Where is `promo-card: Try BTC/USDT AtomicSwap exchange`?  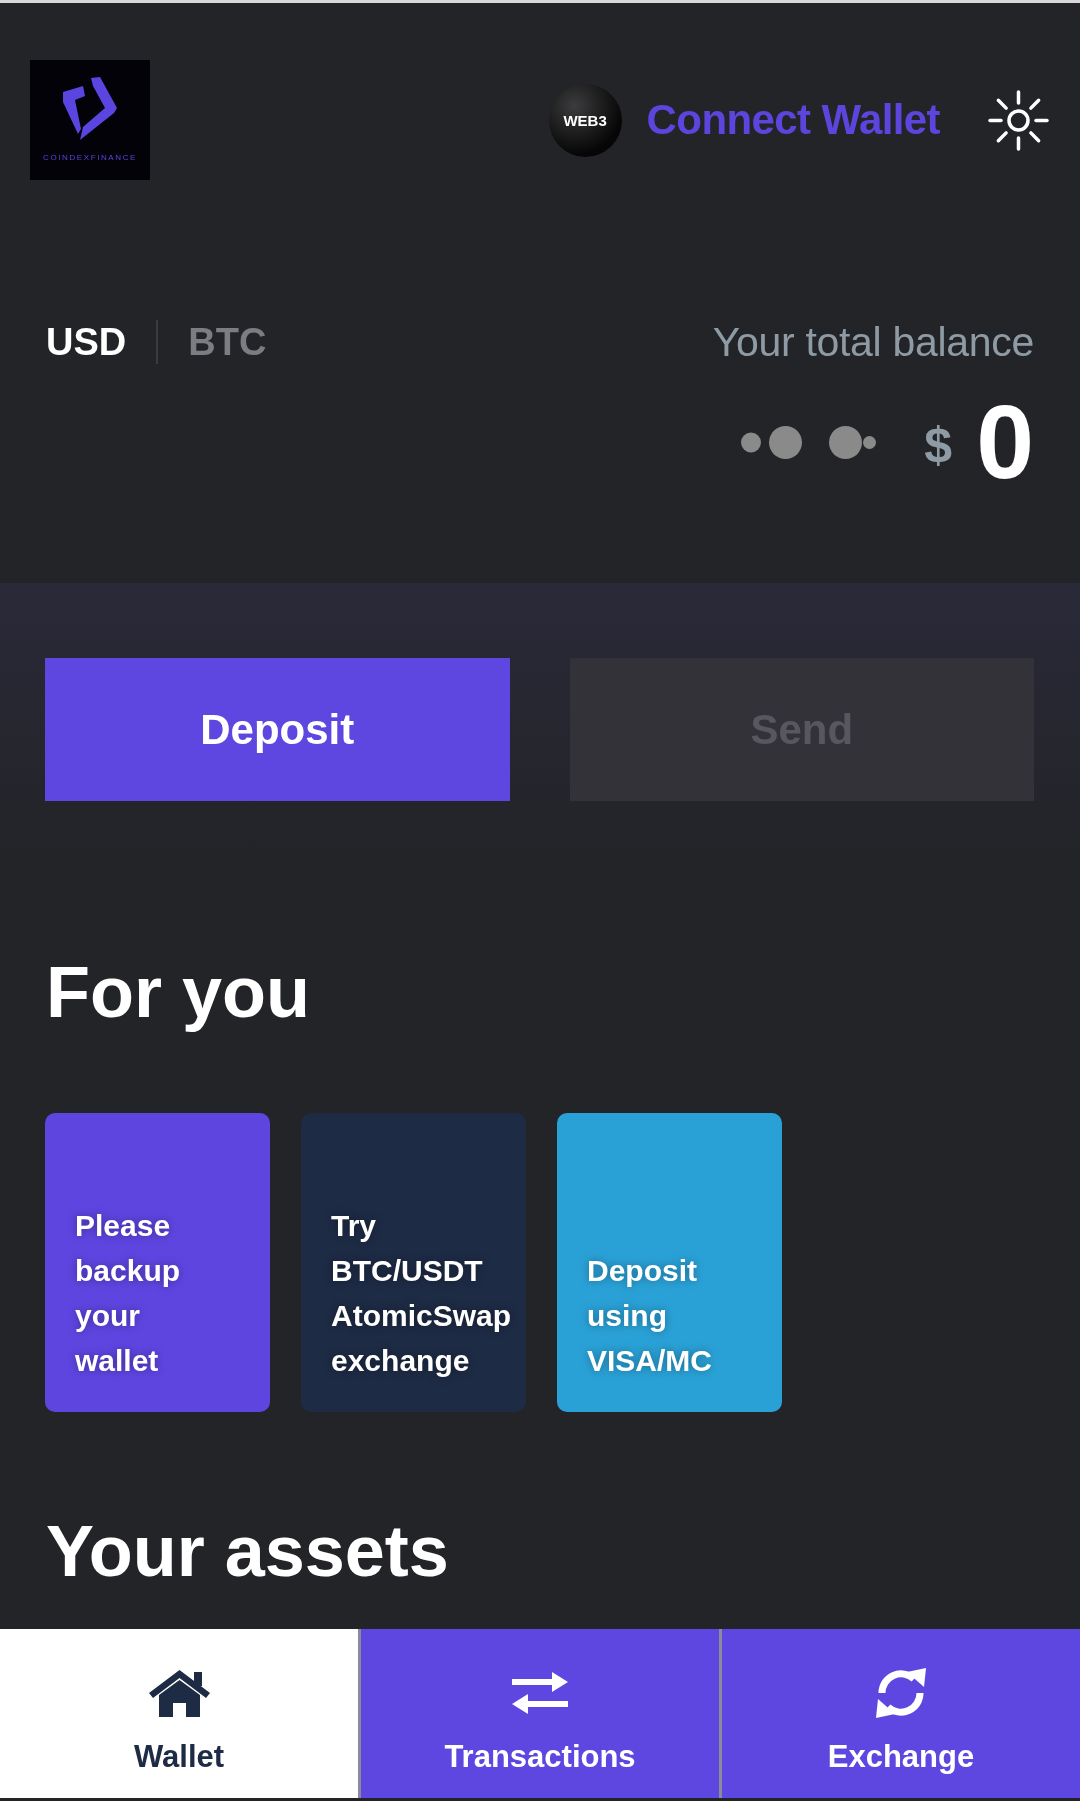 promo-card: Try BTC/USDT AtomicSwap exchange is located at coordinates (413, 1262).